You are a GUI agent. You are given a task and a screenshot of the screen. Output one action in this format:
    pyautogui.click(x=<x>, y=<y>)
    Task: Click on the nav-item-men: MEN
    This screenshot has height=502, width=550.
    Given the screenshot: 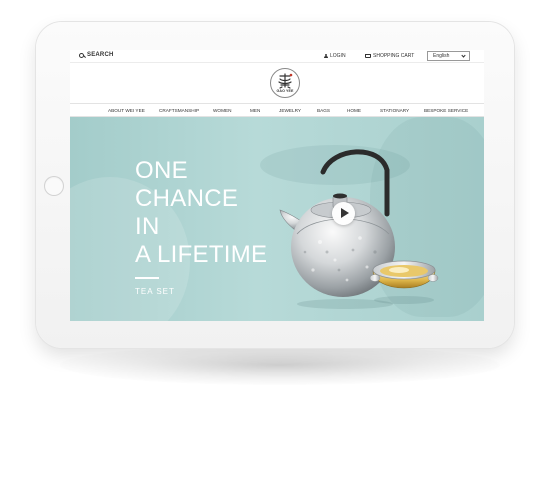 What is the action you would take?
    pyautogui.click(x=255, y=110)
    